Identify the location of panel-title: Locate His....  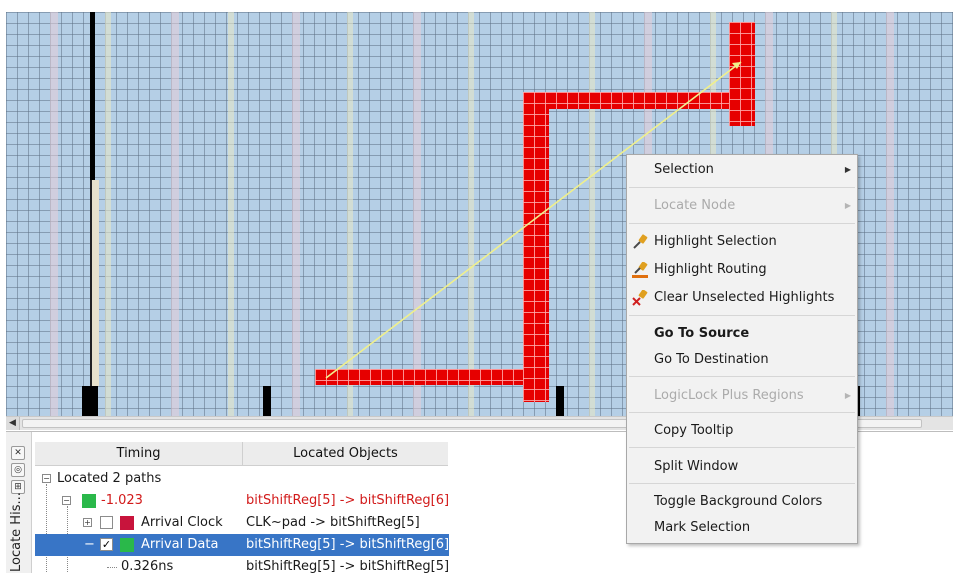
(16, 532).